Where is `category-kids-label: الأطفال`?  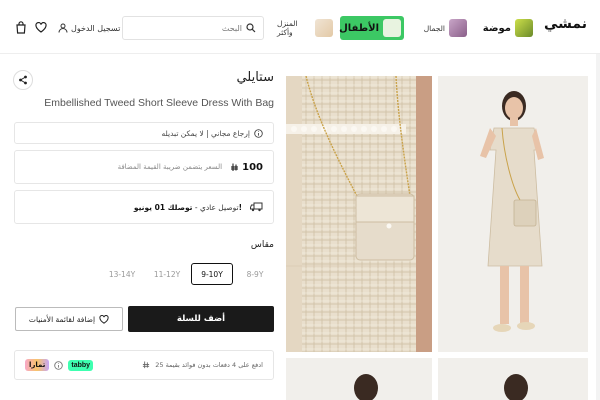
category-kids-label: الأطفال is located at coordinates (359, 28).